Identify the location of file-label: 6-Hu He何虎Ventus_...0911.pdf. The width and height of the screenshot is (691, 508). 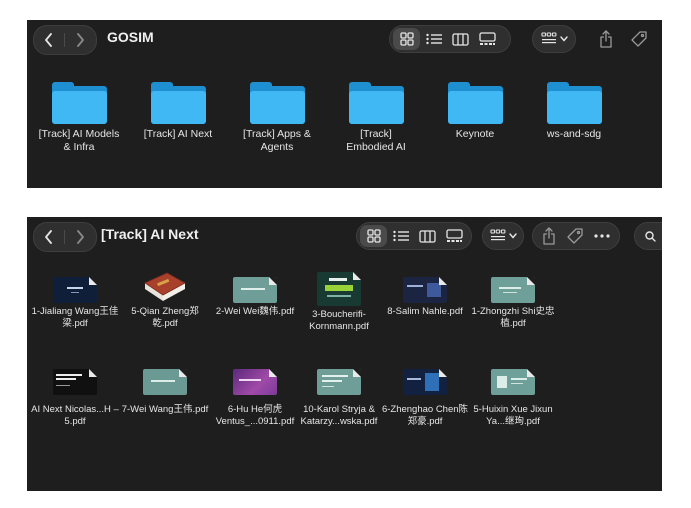
(255, 415).